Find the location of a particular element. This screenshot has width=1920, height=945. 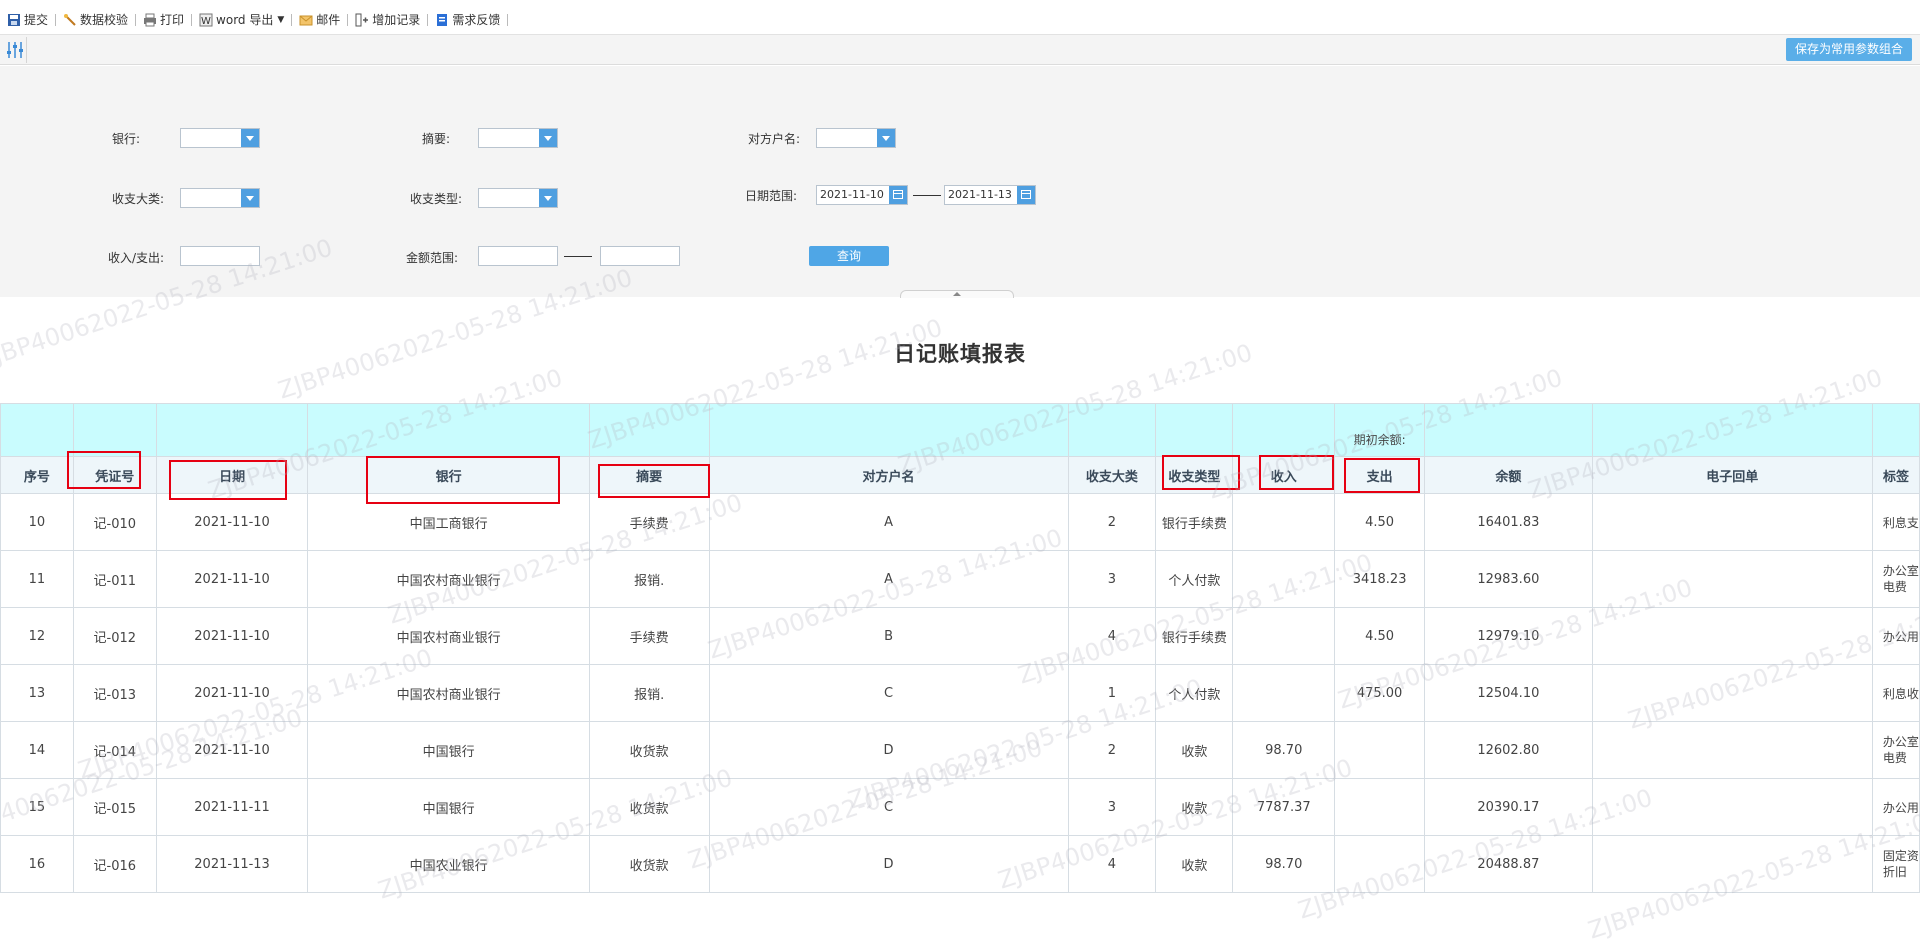

table-cell: 办公用 is located at coordinates (1895, 807).